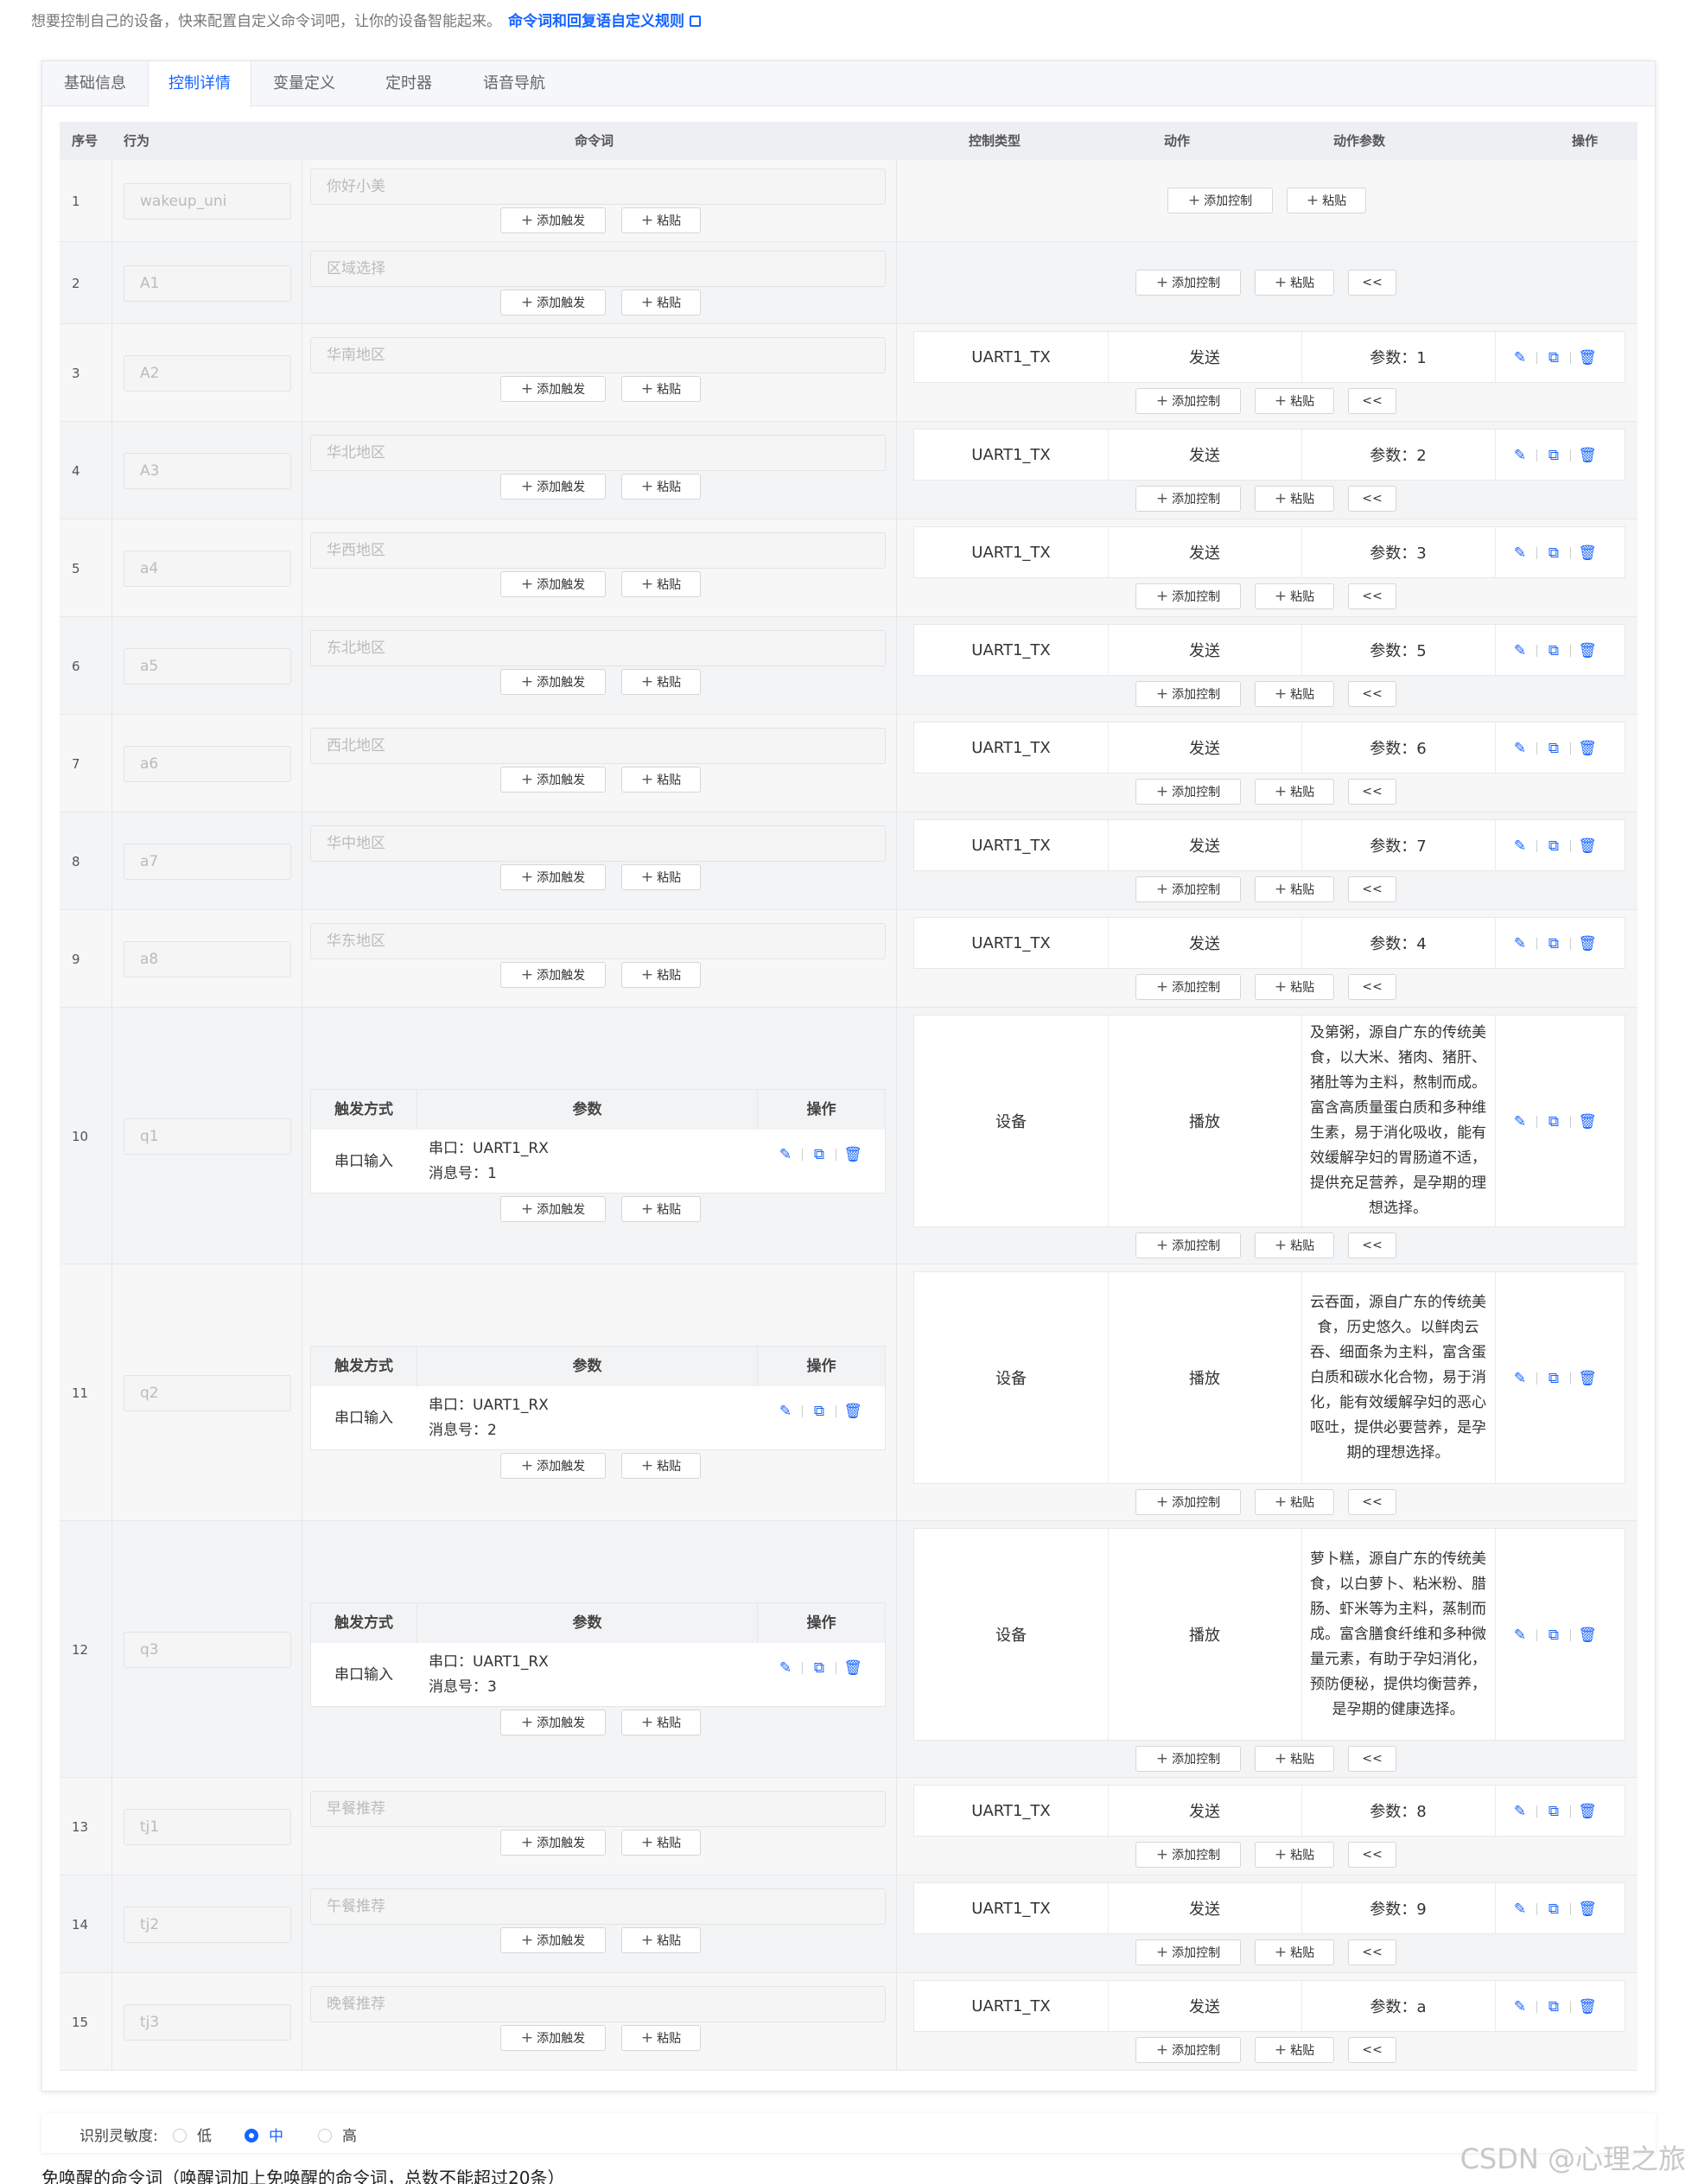  What do you see at coordinates (598, 453) in the screenshot?
I see `command-input: 华北地区` at bounding box center [598, 453].